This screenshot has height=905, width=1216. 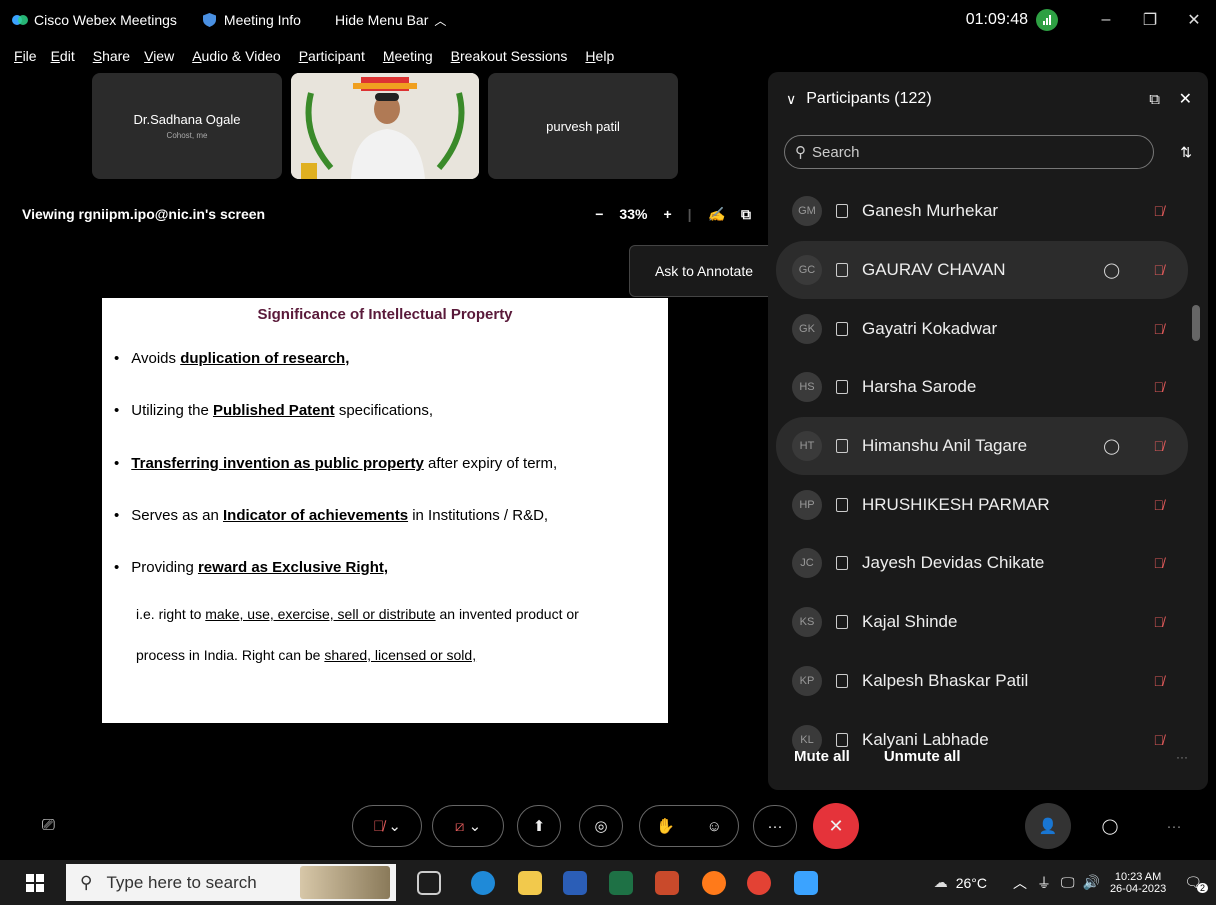 I want to click on menu-view: View, so click(x=159, y=56).